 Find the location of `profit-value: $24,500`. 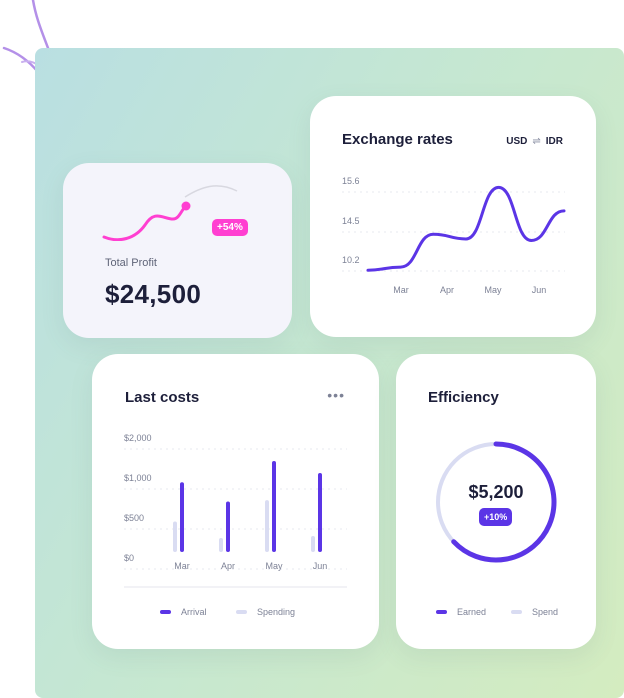

profit-value: $24,500 is located at coordinates (153, 294).